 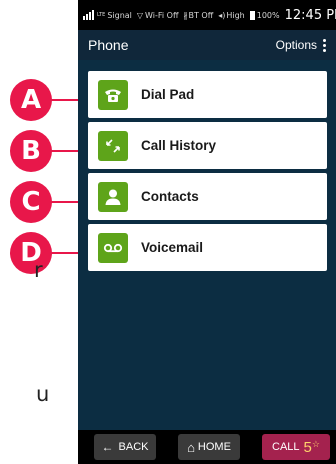 I want to click on home-label: HOME, so click(x=214, y=447).